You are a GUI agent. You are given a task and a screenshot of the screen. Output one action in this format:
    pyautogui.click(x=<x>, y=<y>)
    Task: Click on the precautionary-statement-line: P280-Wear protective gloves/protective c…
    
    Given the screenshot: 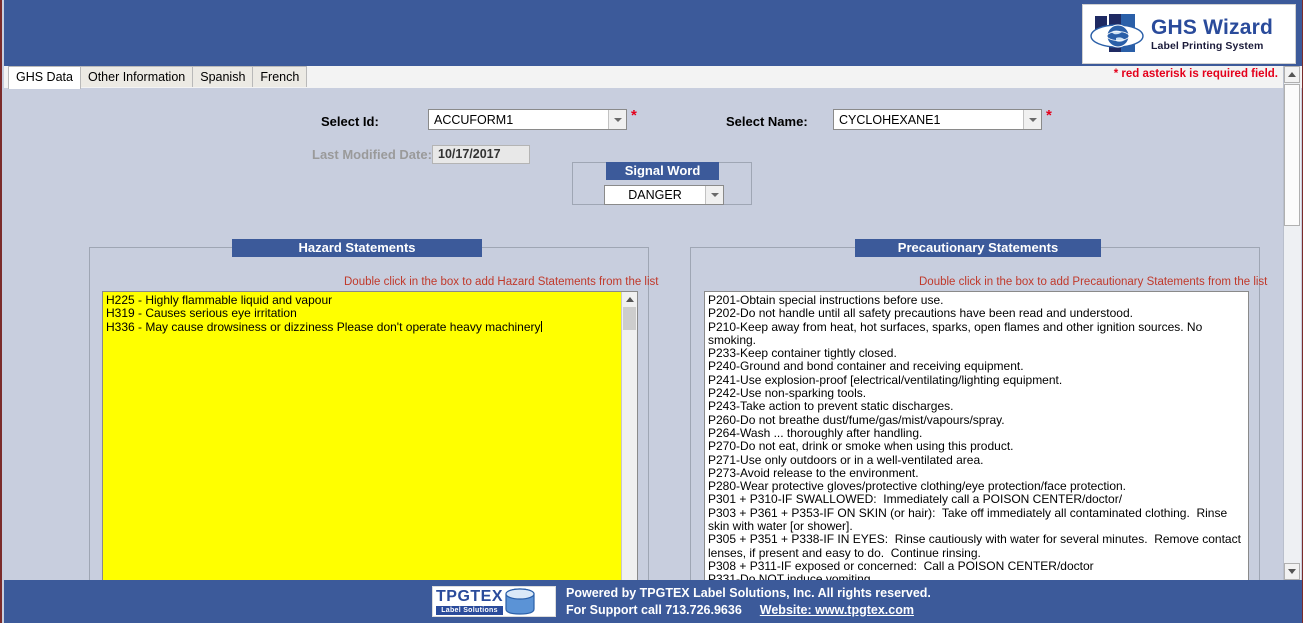 What is the action you would take?
    pyautogui.click(x=917, y=486)
    